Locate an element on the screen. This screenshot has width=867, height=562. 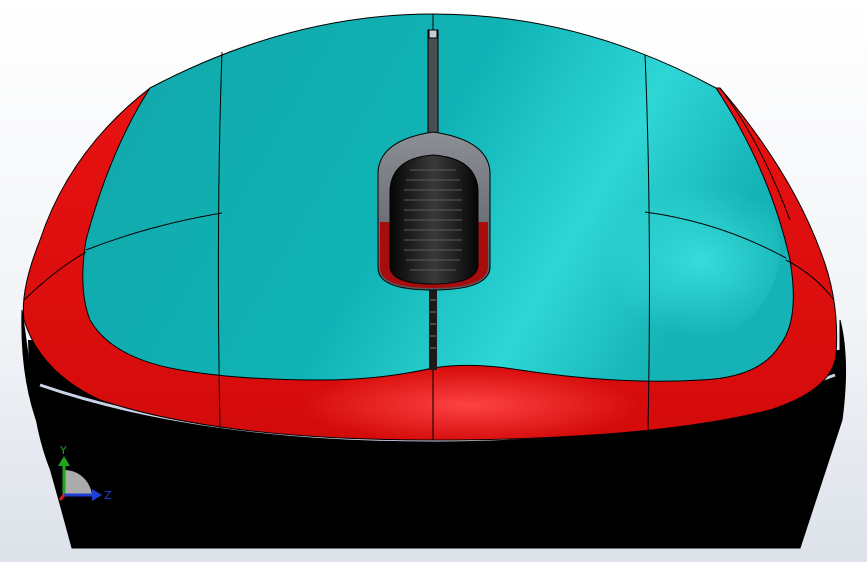
button-divider-lower is located at coordinates (433, 330).